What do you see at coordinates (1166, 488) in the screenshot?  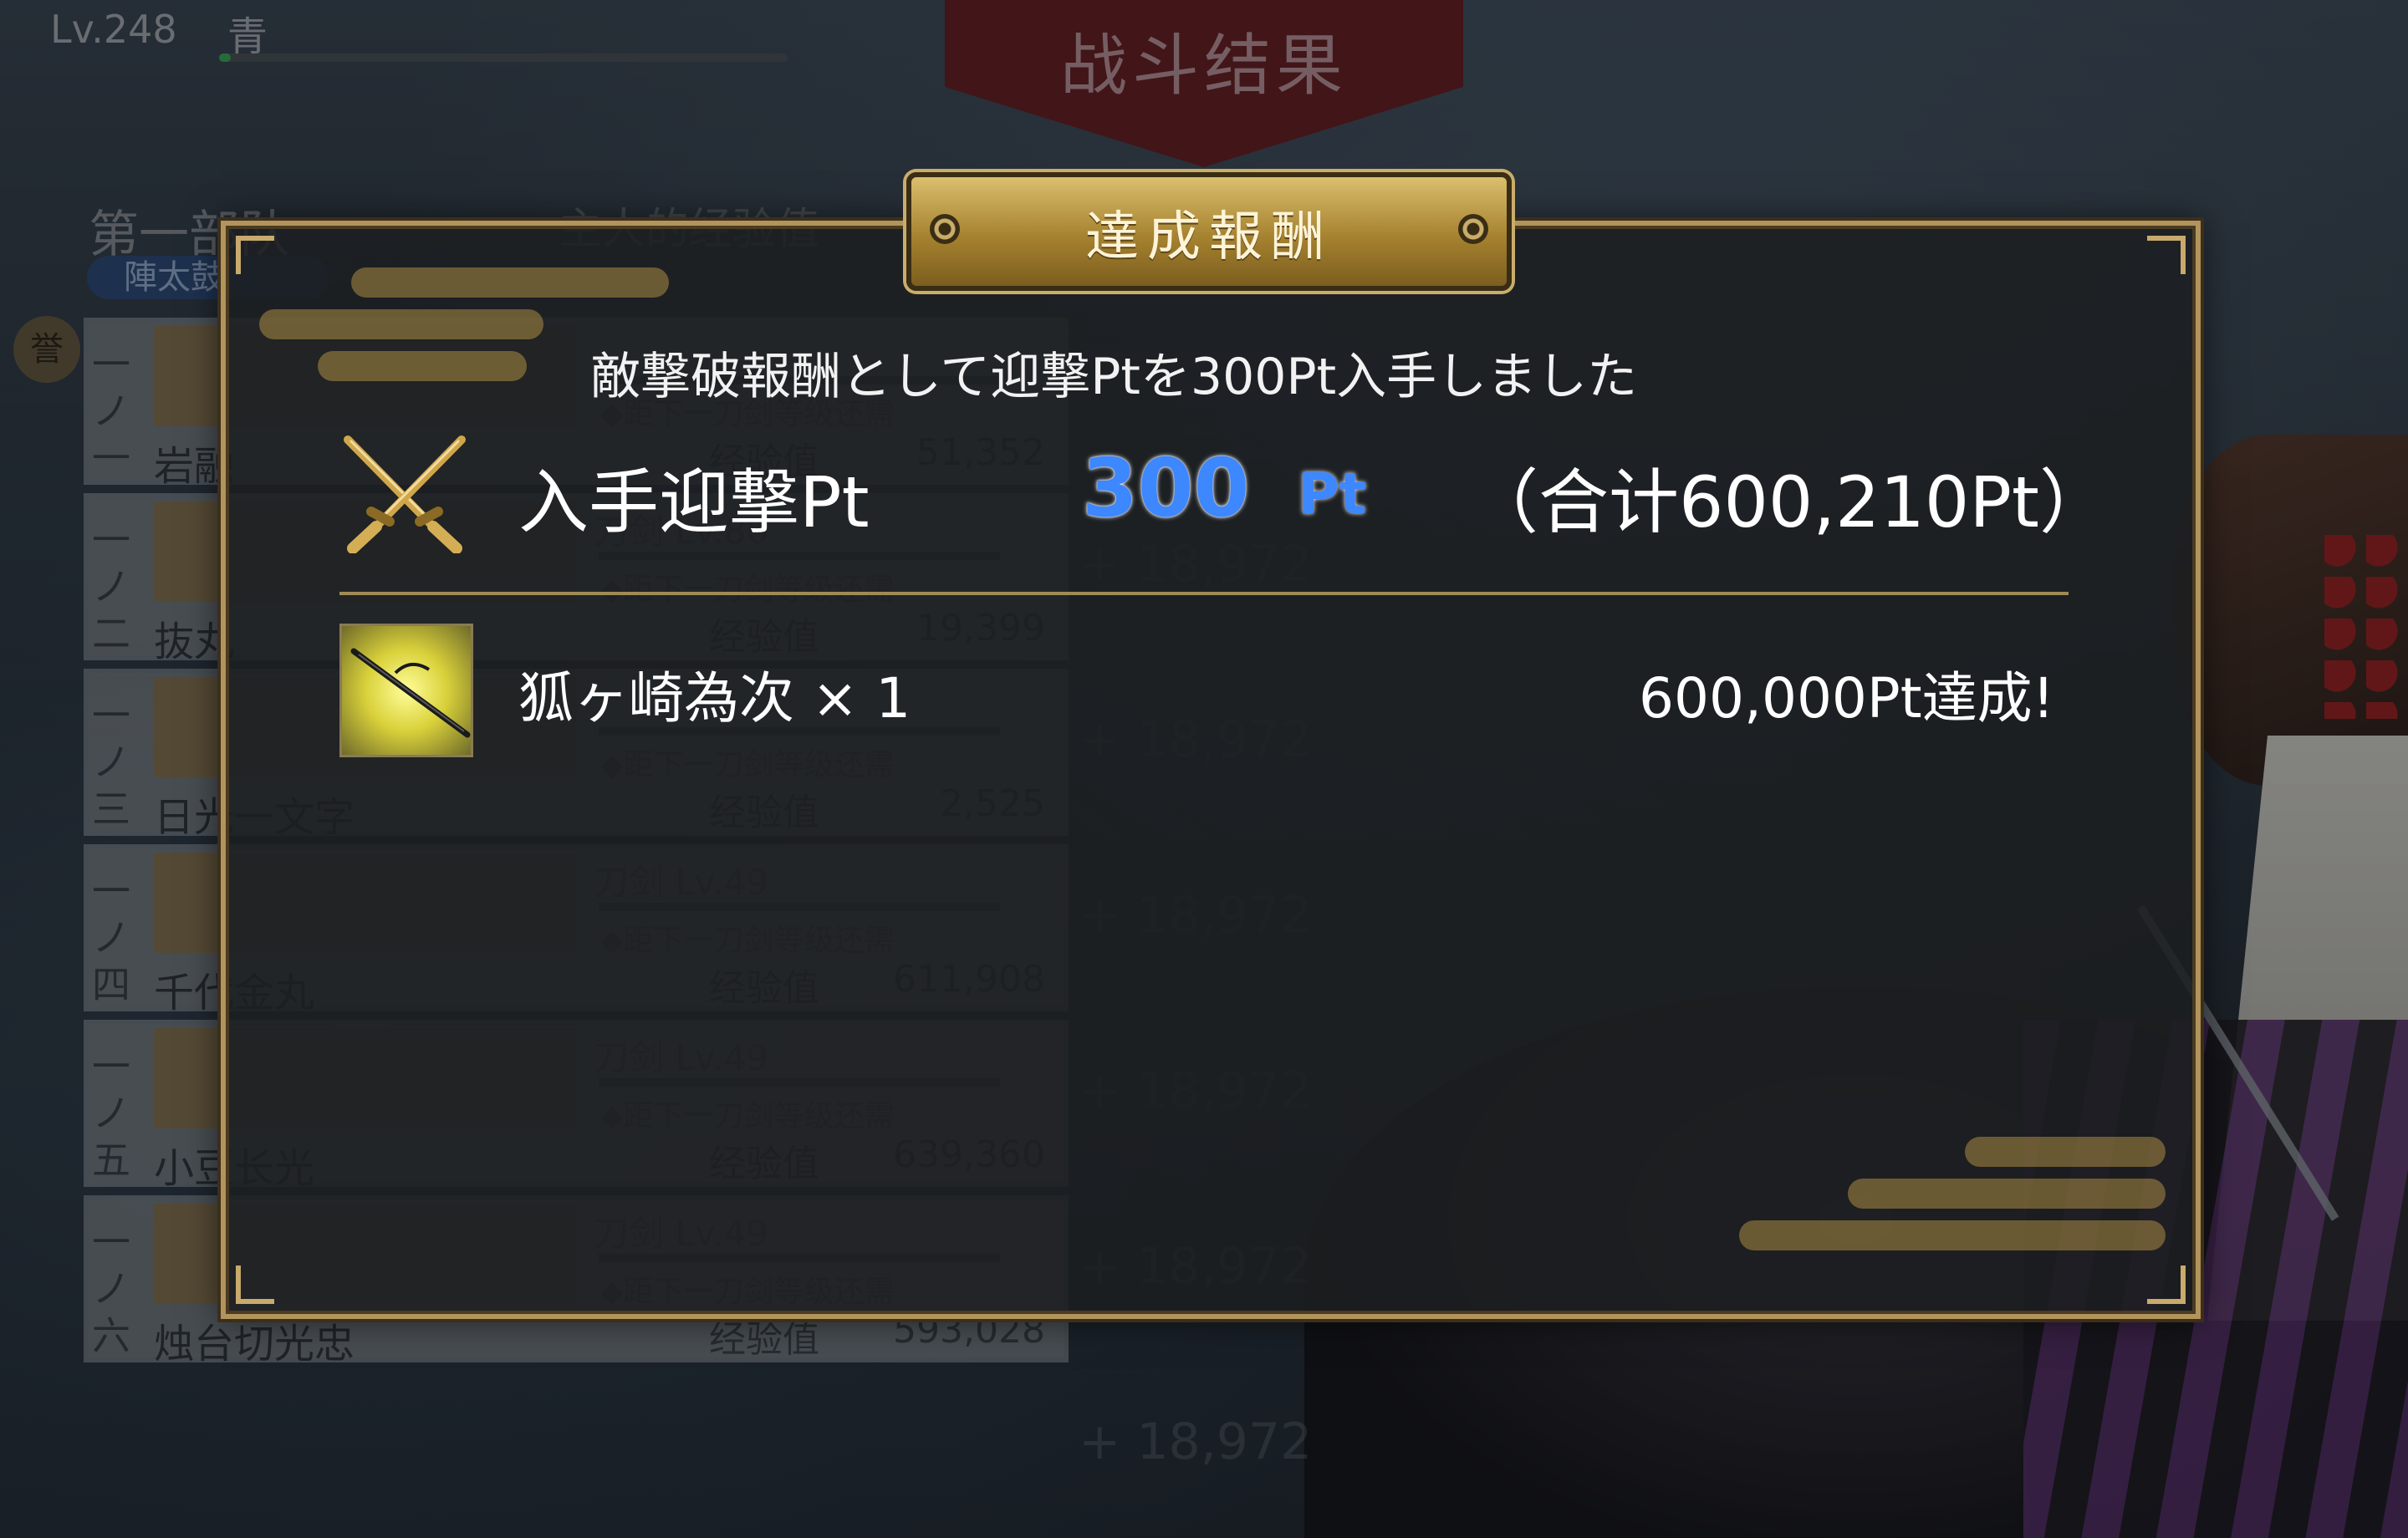 I see `points-earned-value: 300` at bounding box center [1166, 488].